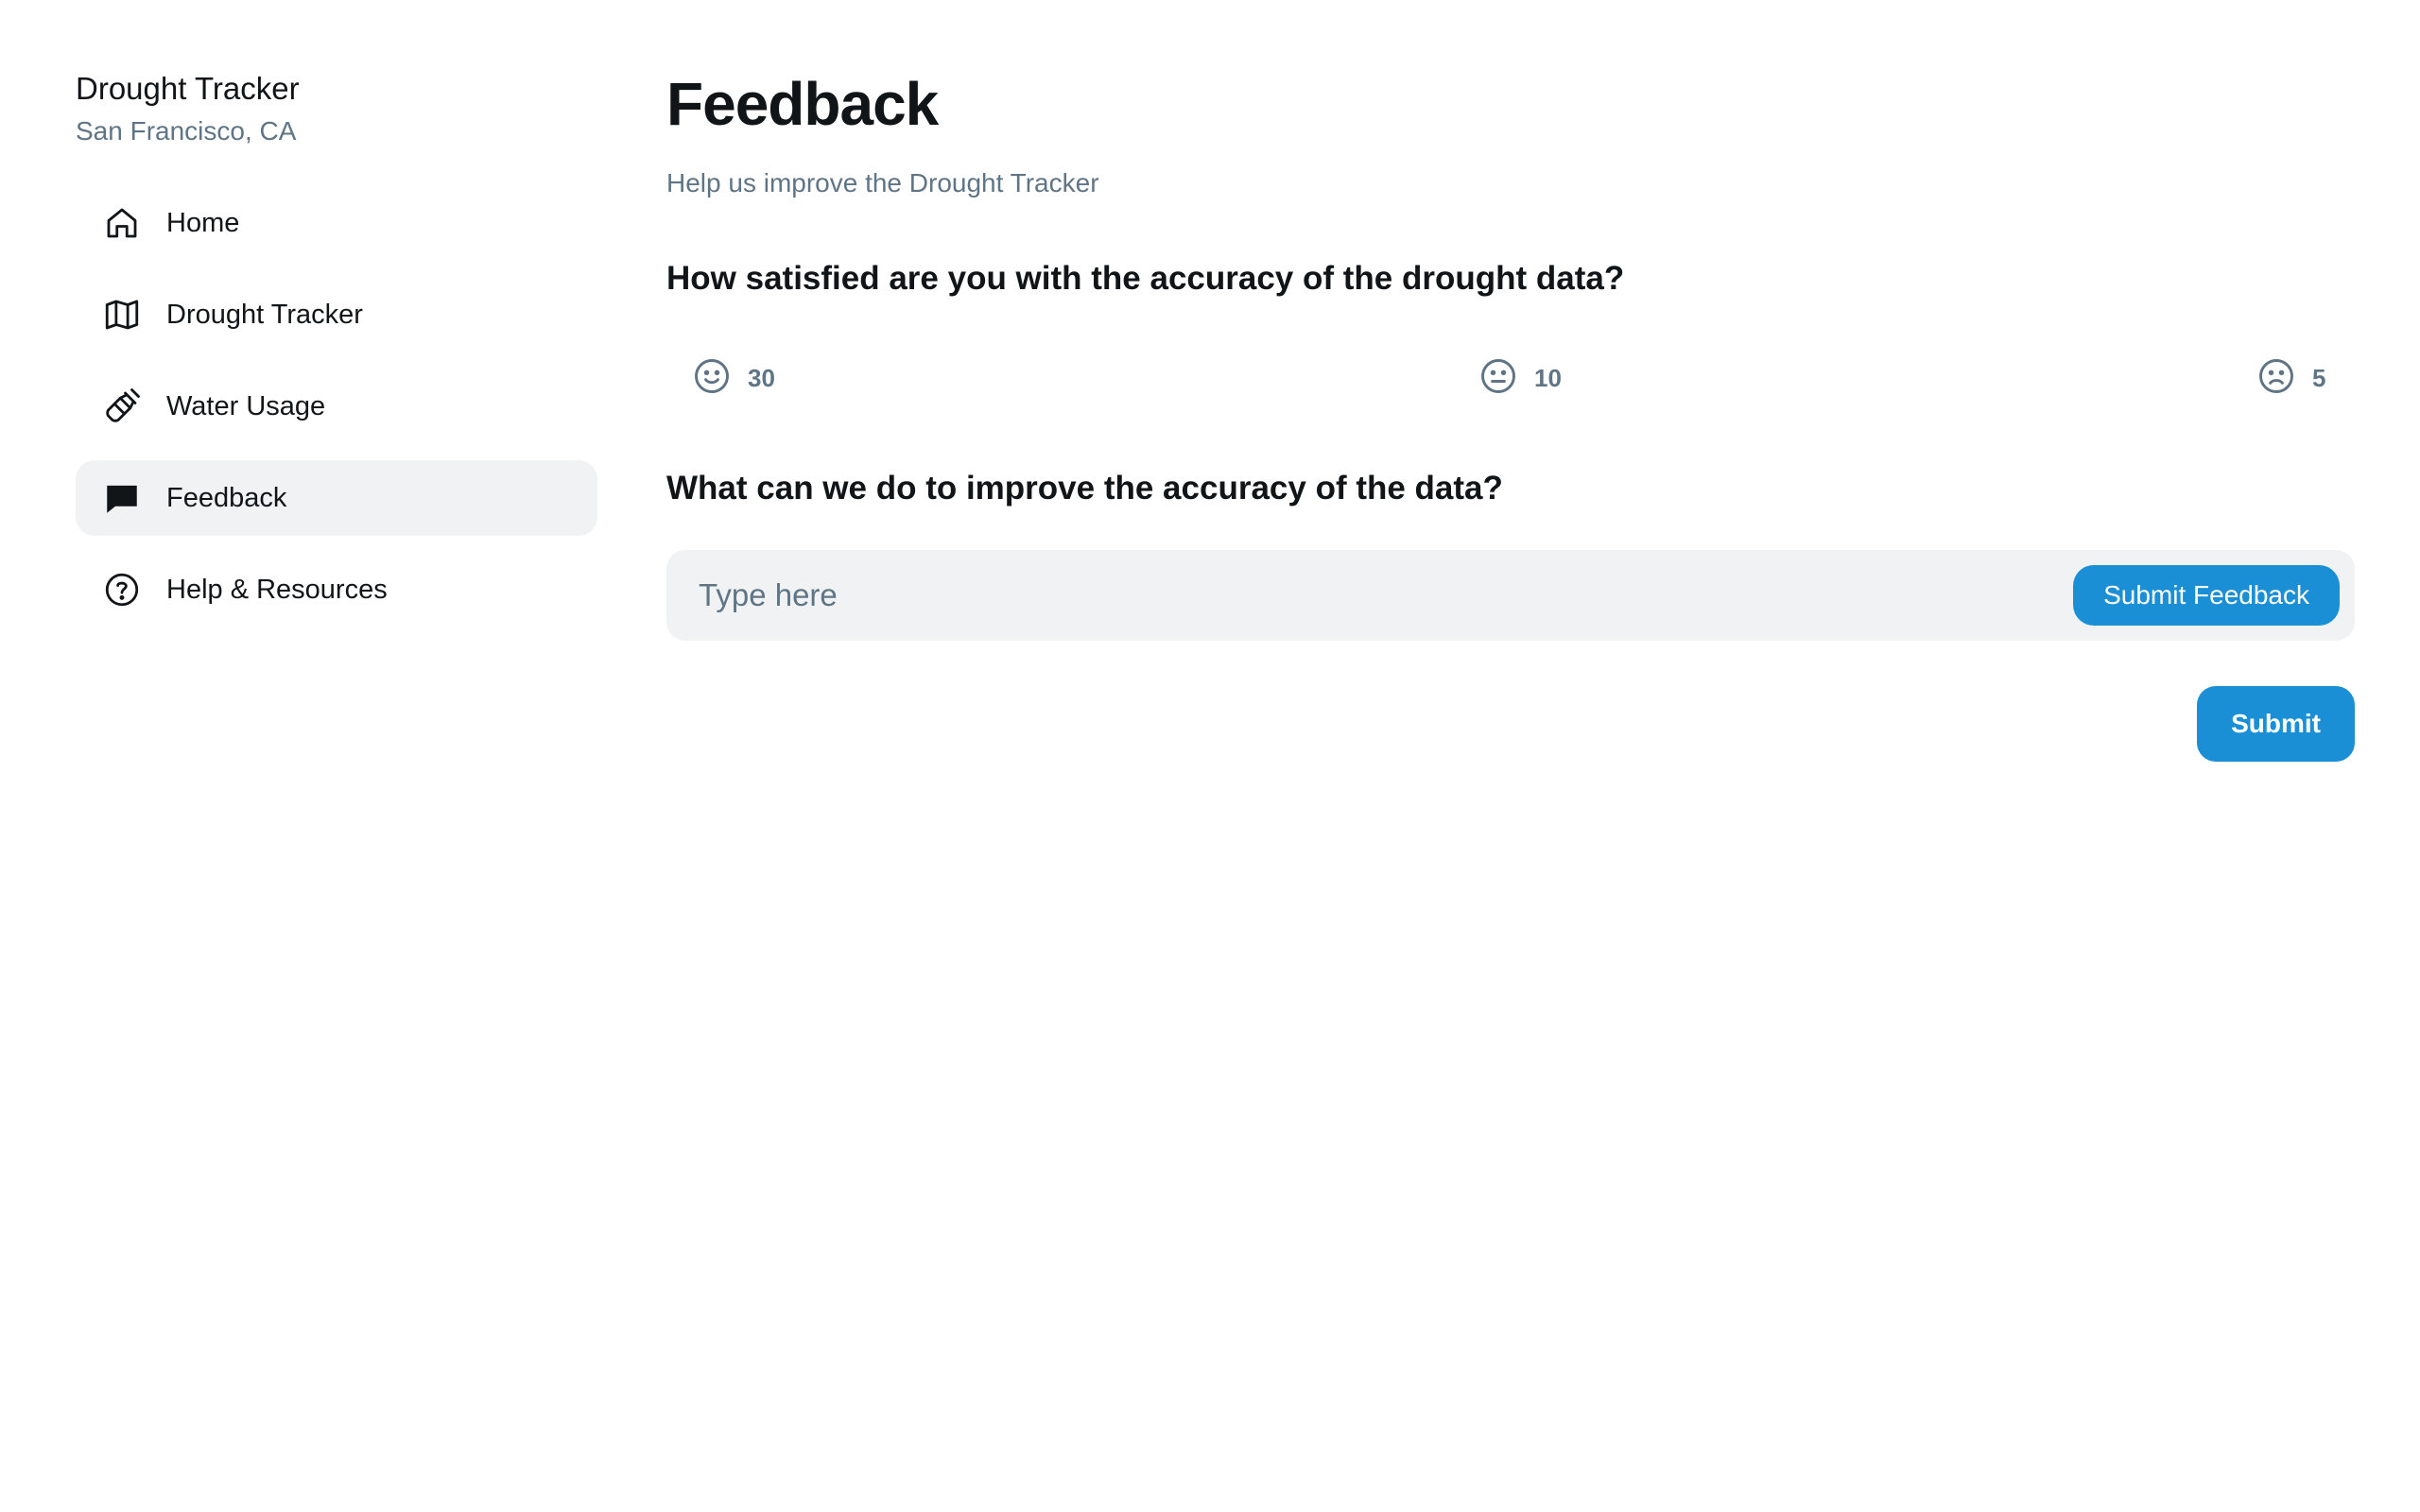 The width and height of the screenshot is (2420, 1512). What do you see at coordinates (1385, 595) in the screenshot?
I see `feedback-input` at bounding box center [1385, 595].